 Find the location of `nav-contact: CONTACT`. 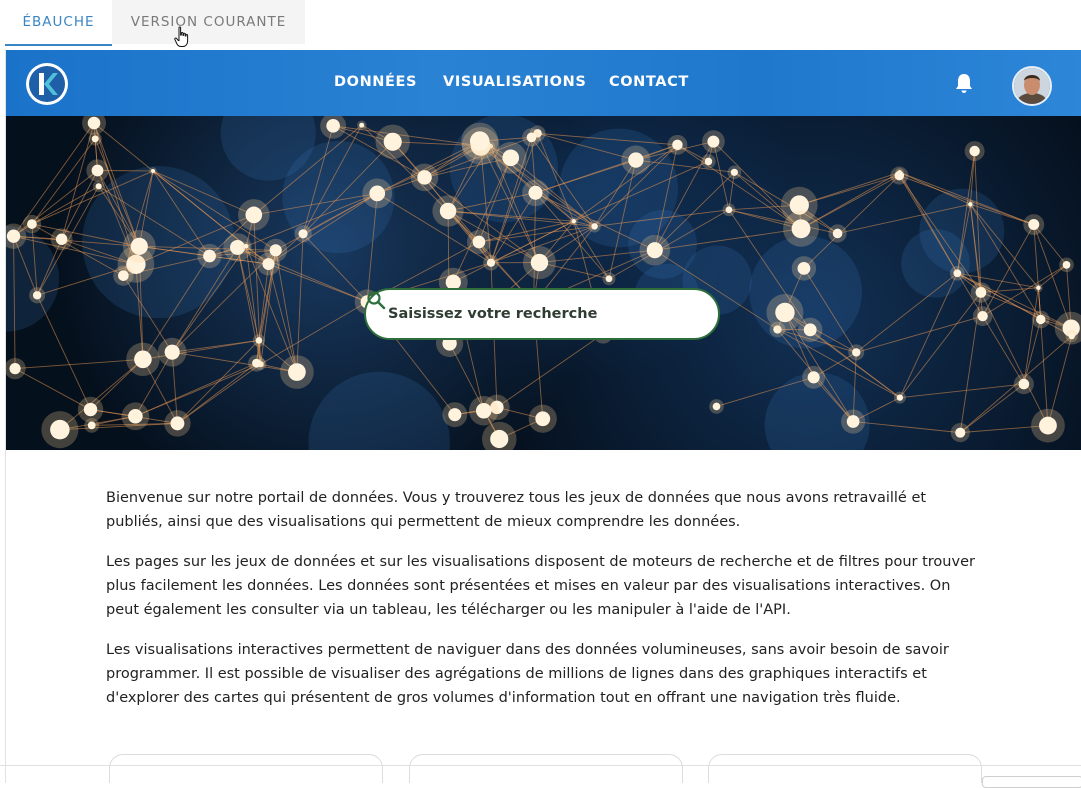

nav-contact: CONTACT is located at coordinates (649, 82).